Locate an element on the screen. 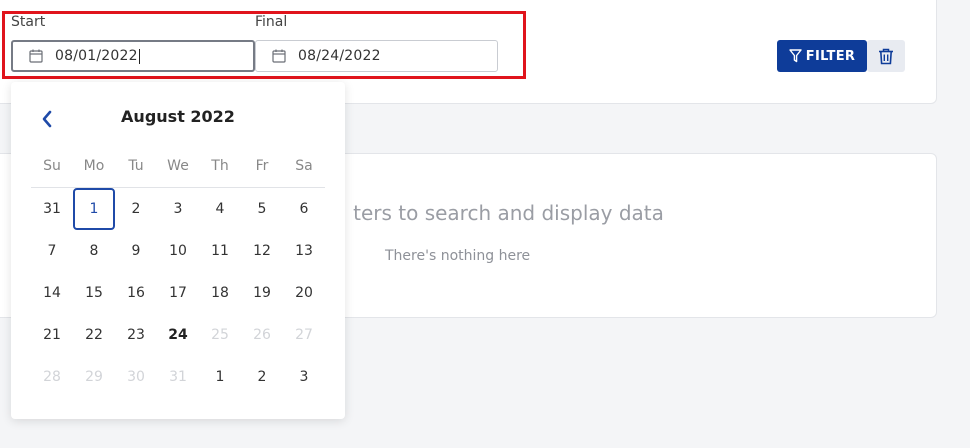 The width and height of the screenshot is (970, 448). filter-button: FILTER is located at coordinates (822, 56).